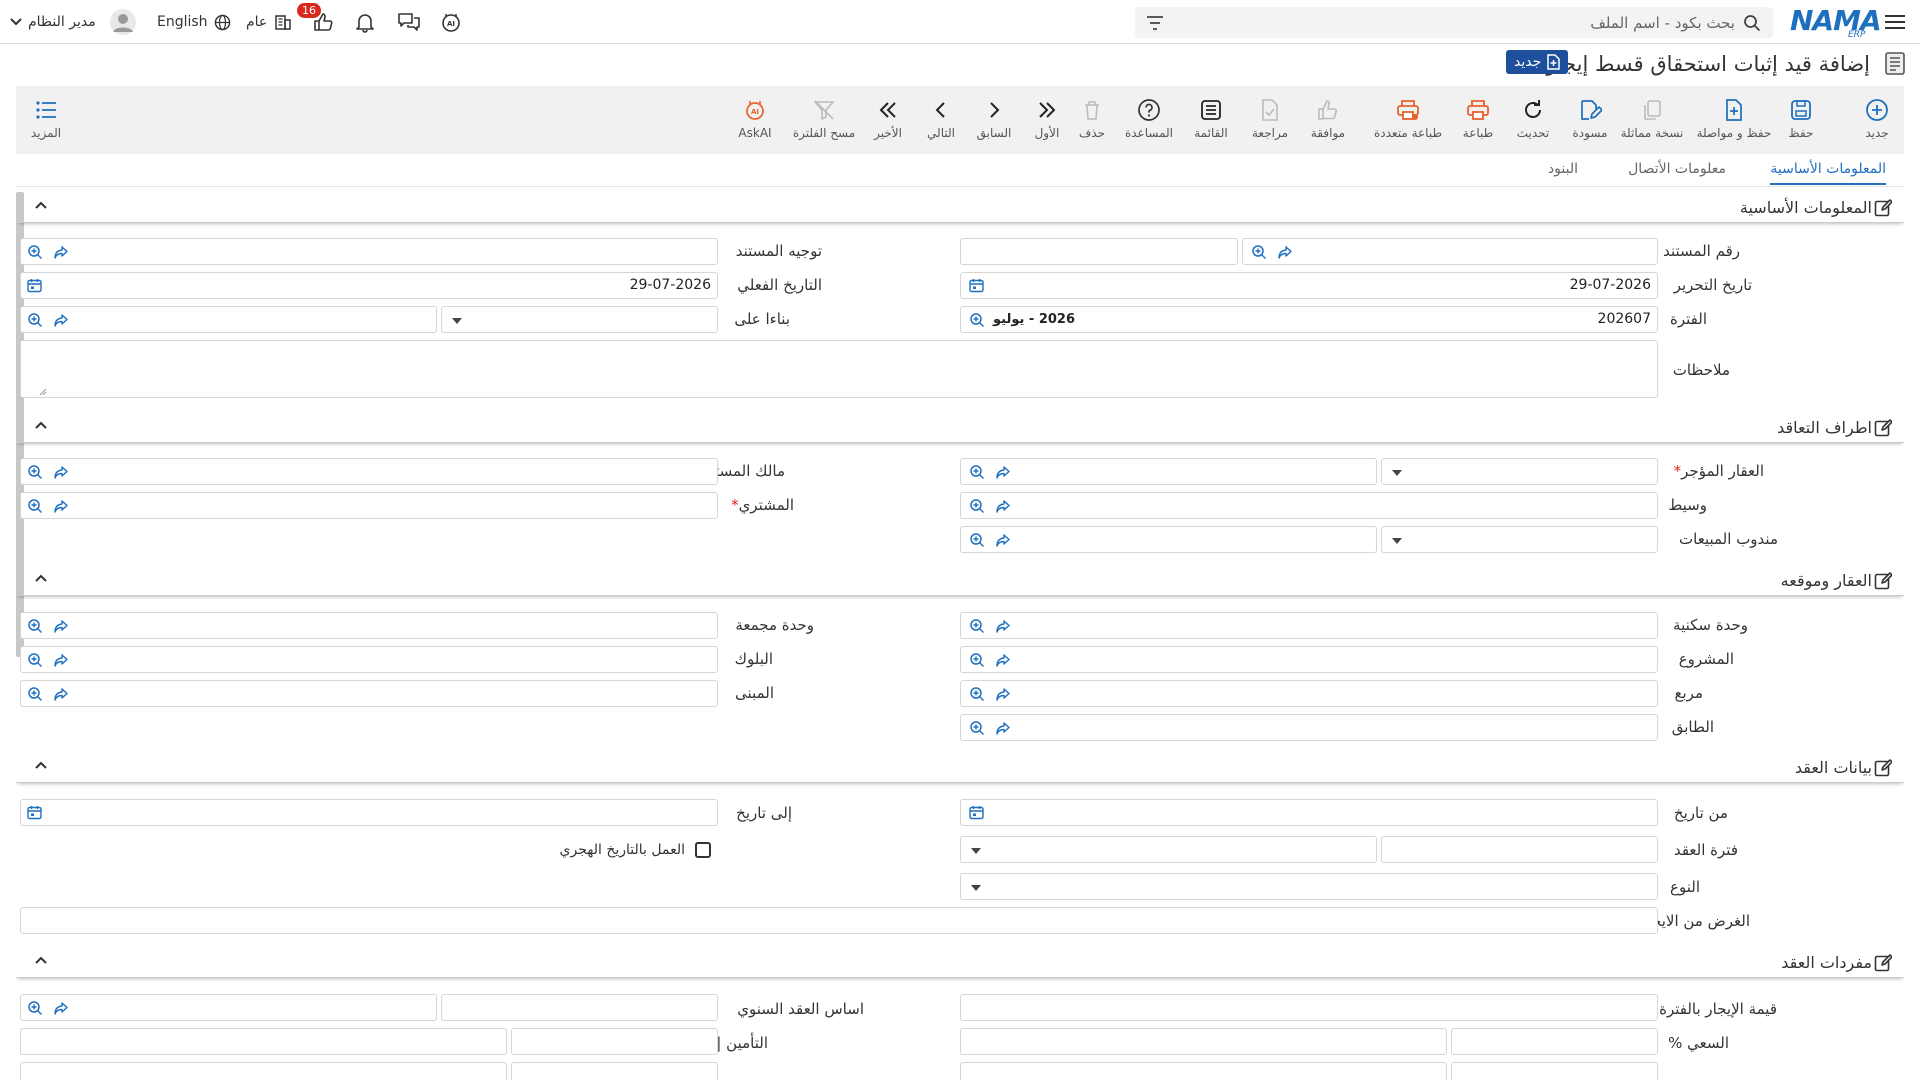 Image resolution: width=1920 pixels, height=1080 pixels. I want to click on sales-rep-field, so click(1168, 539).